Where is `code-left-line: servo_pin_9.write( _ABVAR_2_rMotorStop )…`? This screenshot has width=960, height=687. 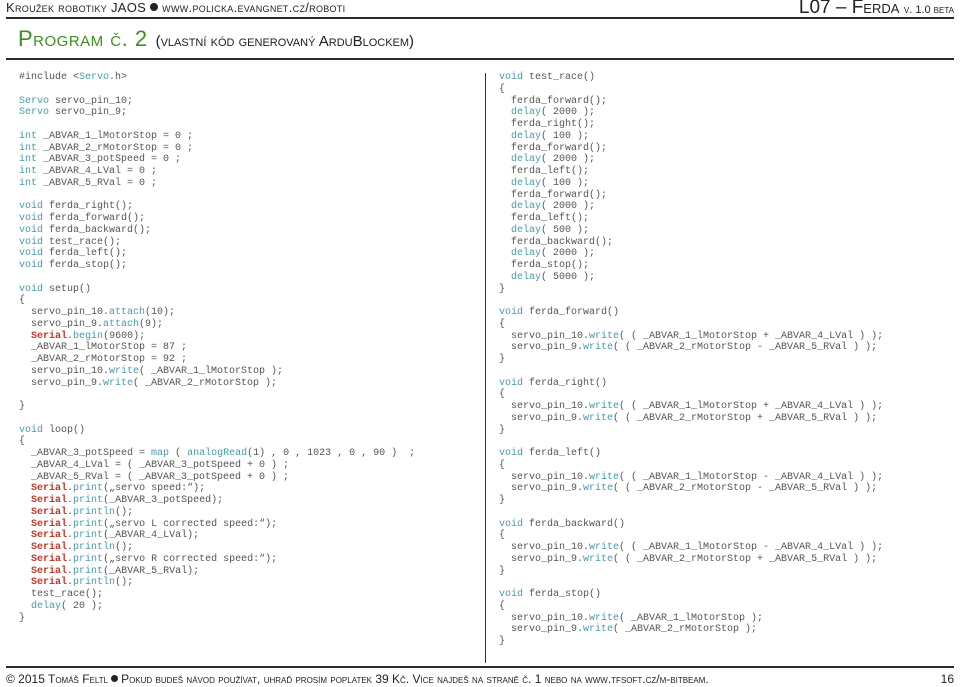 code-left-line: servo_pin_9.write( _ABVAR_2_rMotorStop )… is located at coordinates (148, 383).